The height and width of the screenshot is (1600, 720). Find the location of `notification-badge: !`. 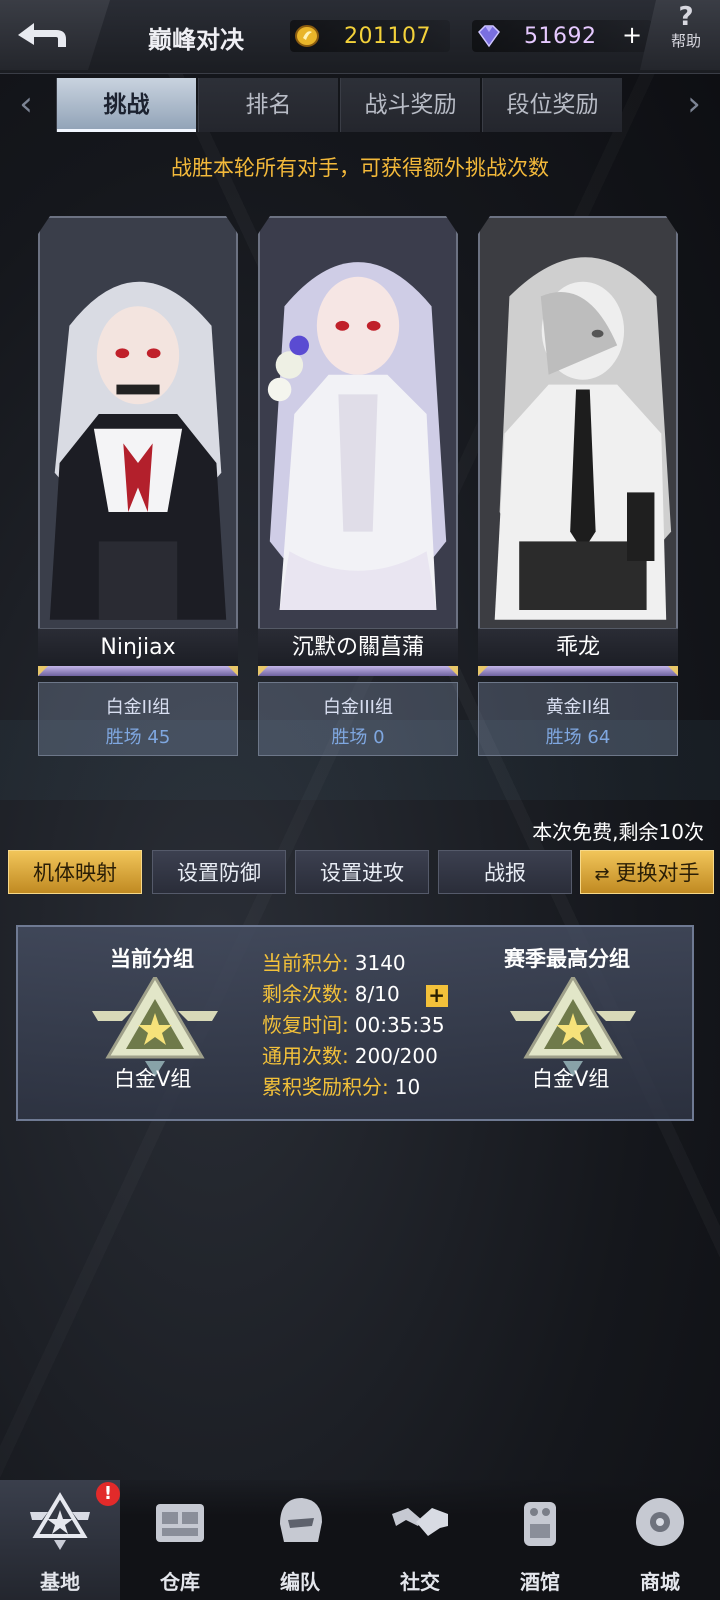

notification-badge: ! is located at coordinates (108, 1494).